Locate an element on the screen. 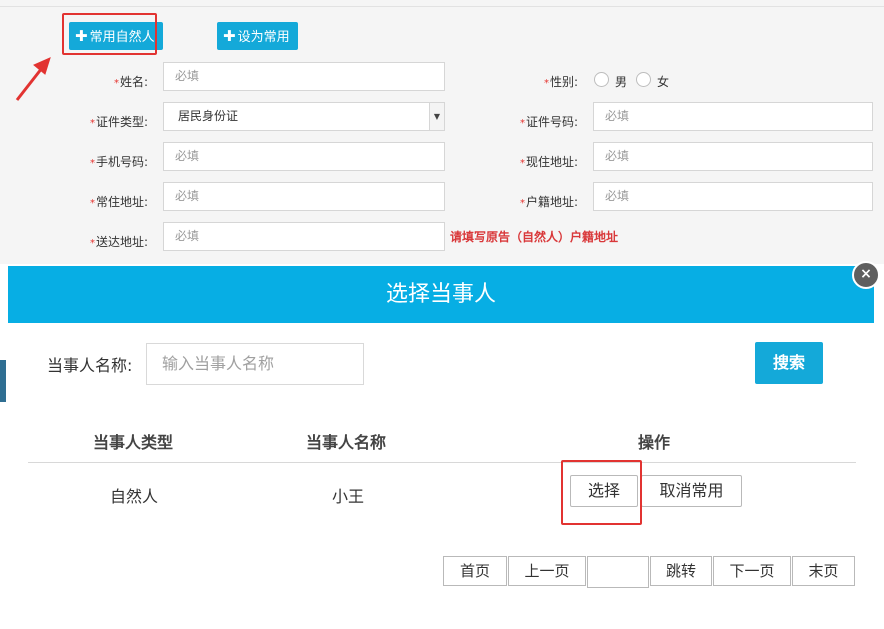 This screenshot has width=884, height=629. modal-title: 选择当事人 is located at coordinates (441, 294).